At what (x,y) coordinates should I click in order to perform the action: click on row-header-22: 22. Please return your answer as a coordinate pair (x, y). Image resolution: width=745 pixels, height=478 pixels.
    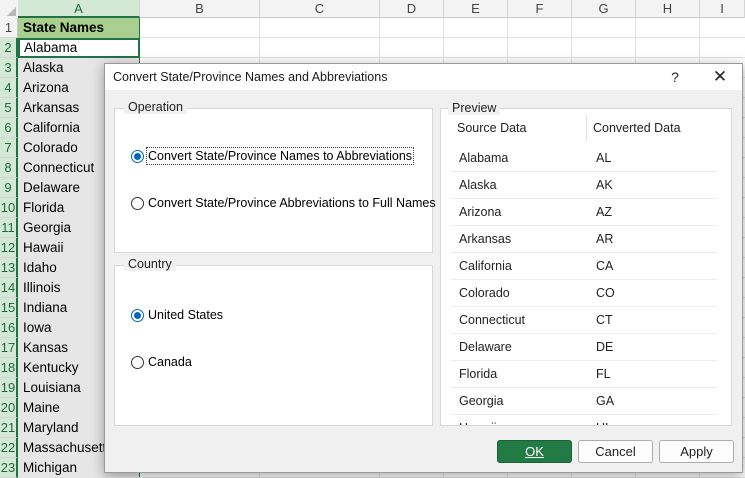
    Looking at the image, I should click on (9, 448).